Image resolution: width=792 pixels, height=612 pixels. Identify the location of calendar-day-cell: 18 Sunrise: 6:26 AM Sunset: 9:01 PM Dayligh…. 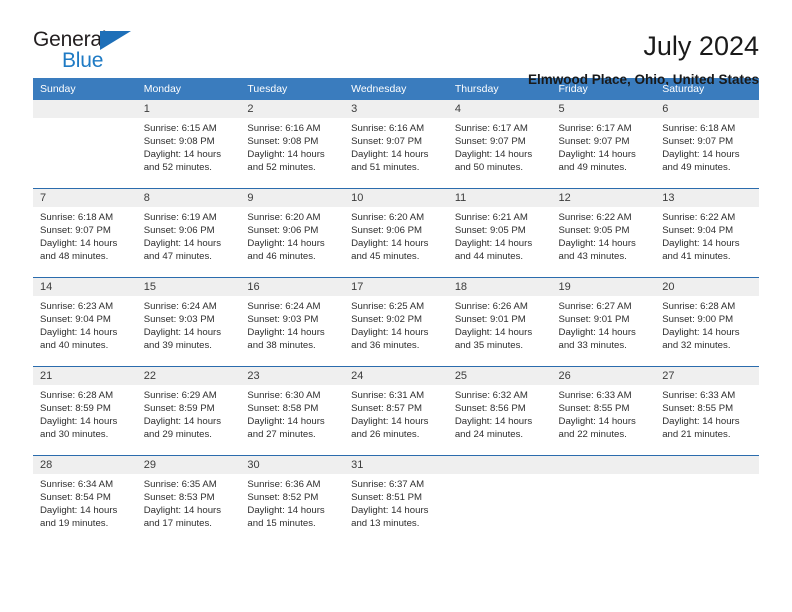
(499, 322).